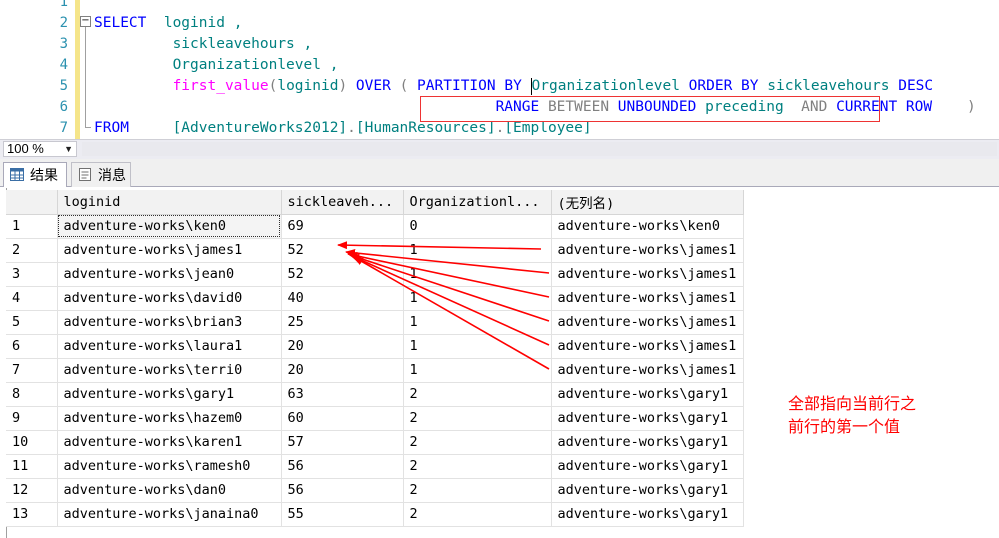 The width and height of the screenshot is (999, 538). I want to click on table-cell: 63, so click(342, 394).